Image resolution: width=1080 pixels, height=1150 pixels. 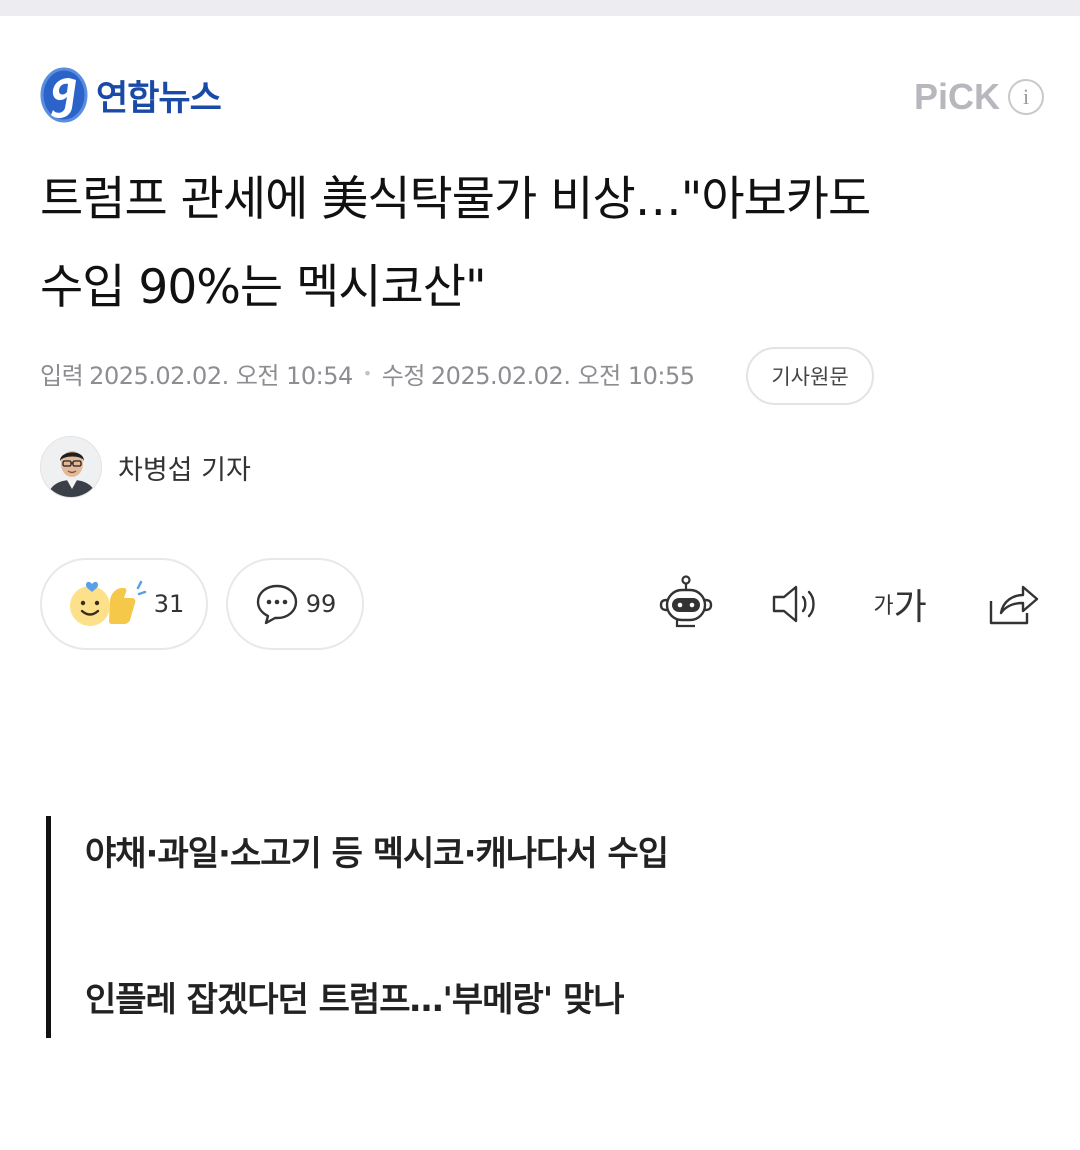 I want to click on yonhap-emblem-icon, so click(x=64, y=95).